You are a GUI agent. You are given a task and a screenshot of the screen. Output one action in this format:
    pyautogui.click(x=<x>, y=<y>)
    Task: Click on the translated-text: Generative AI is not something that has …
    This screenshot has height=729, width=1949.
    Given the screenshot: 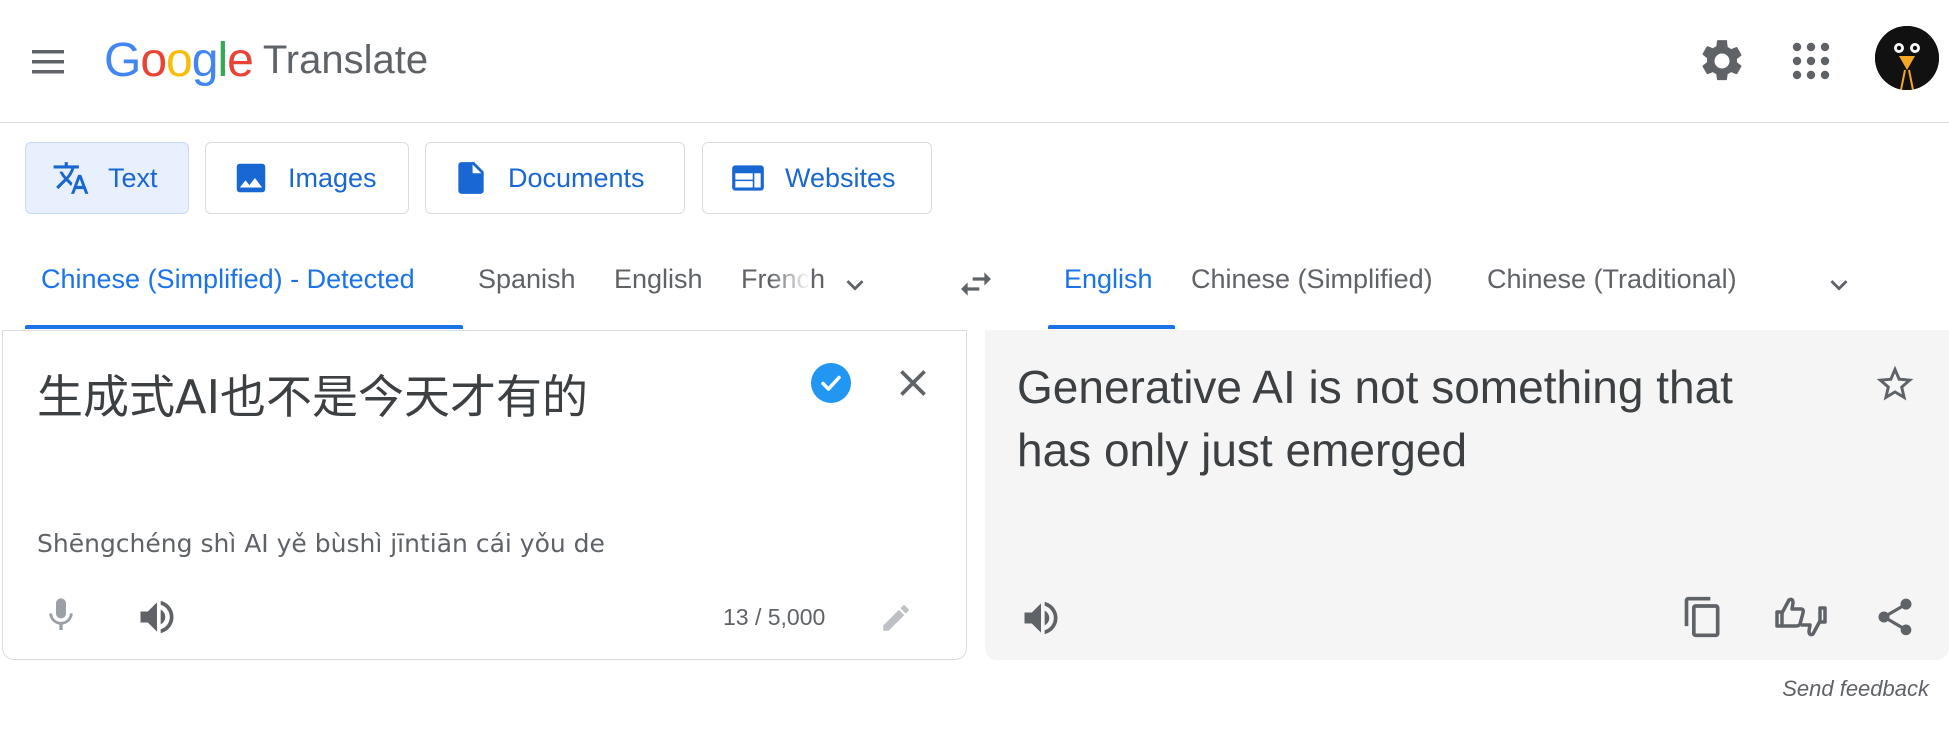 What is the action you would take?
    pyautogui.click(x=1375, y=418)
    